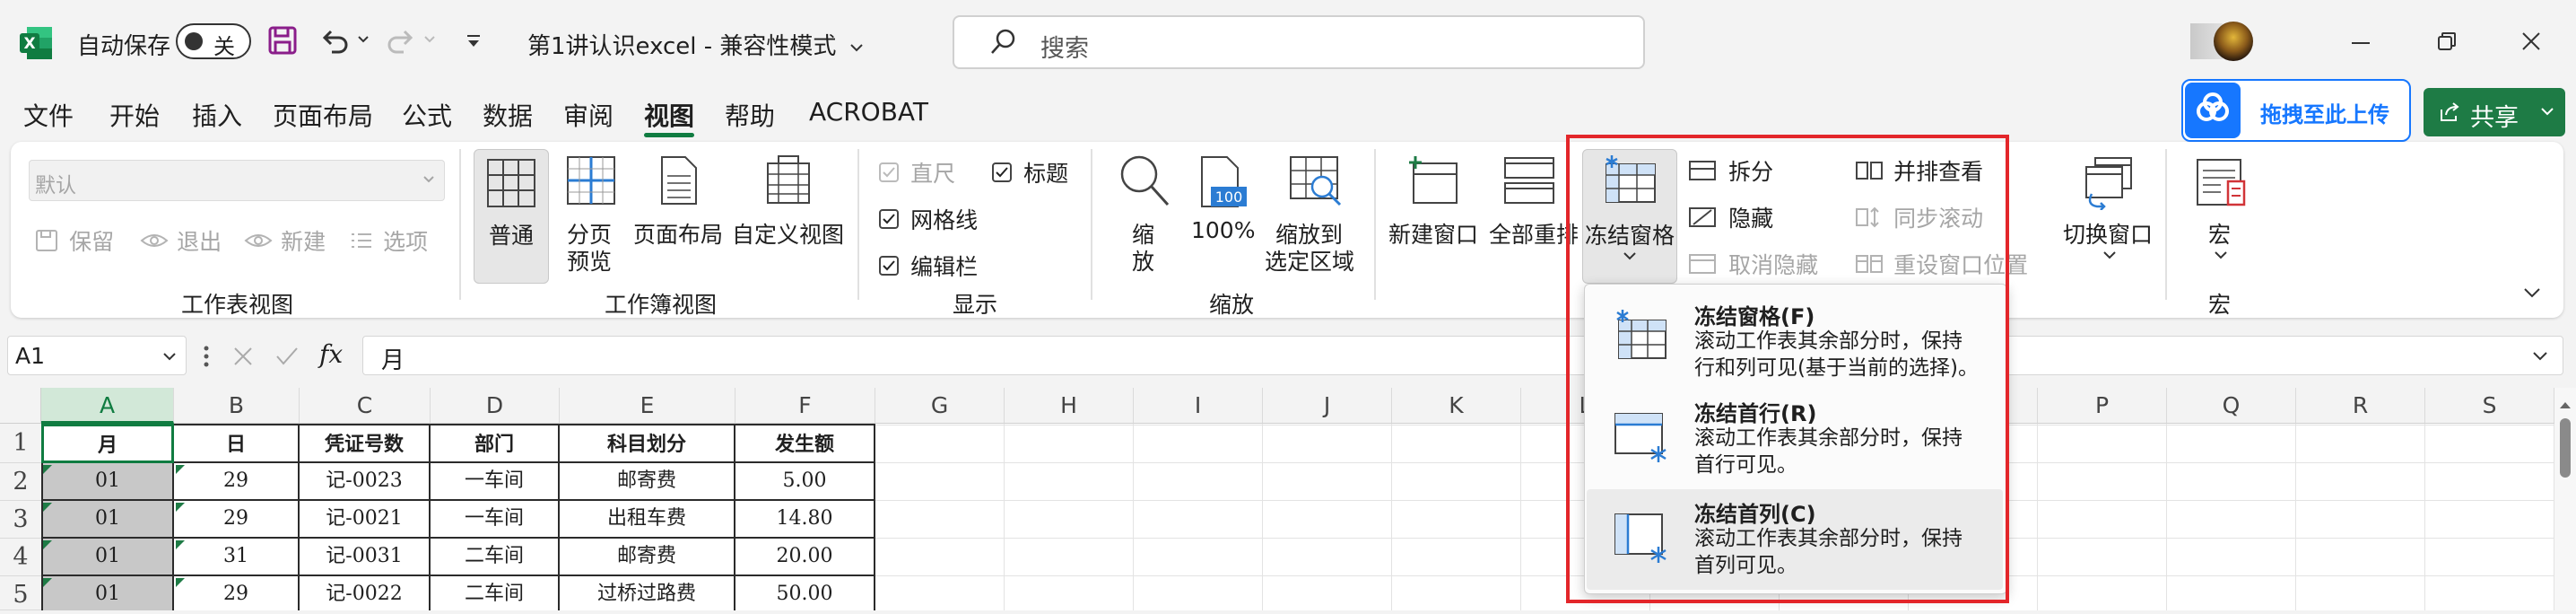 The width and height of the screenshot is (2576, 614). Describe the element at coordinates (331, 354) in the screenshot. I see `insert-function-button: fx` at that location.